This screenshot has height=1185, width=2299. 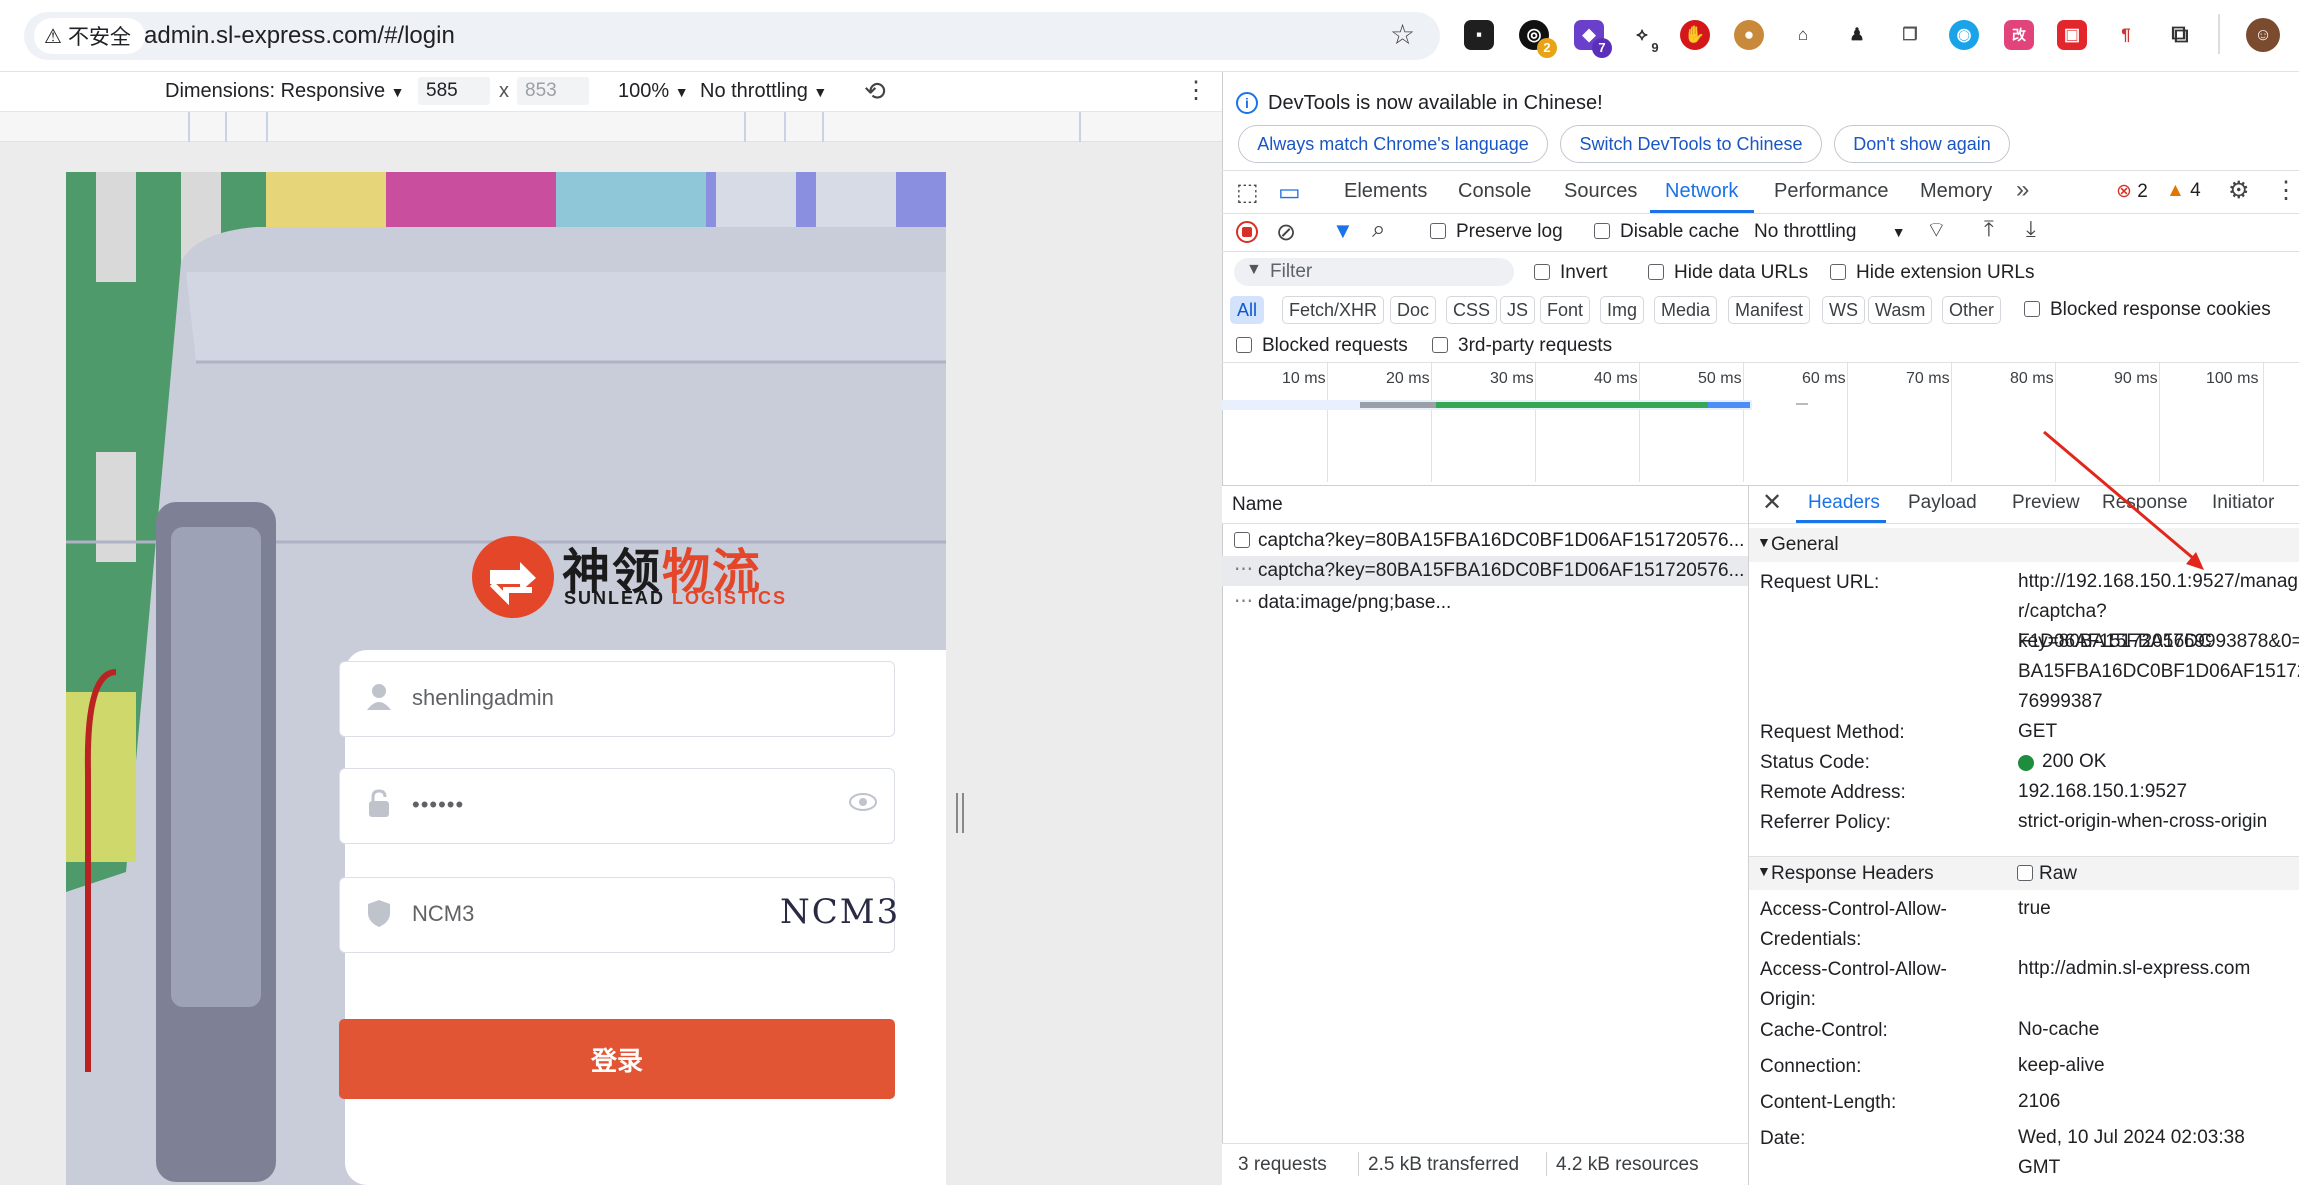 What do you see at coordinates (89, 36) in the screenshot?
I see `security-indicator: ⚠ 不安全` at bounding box center [89, 36].